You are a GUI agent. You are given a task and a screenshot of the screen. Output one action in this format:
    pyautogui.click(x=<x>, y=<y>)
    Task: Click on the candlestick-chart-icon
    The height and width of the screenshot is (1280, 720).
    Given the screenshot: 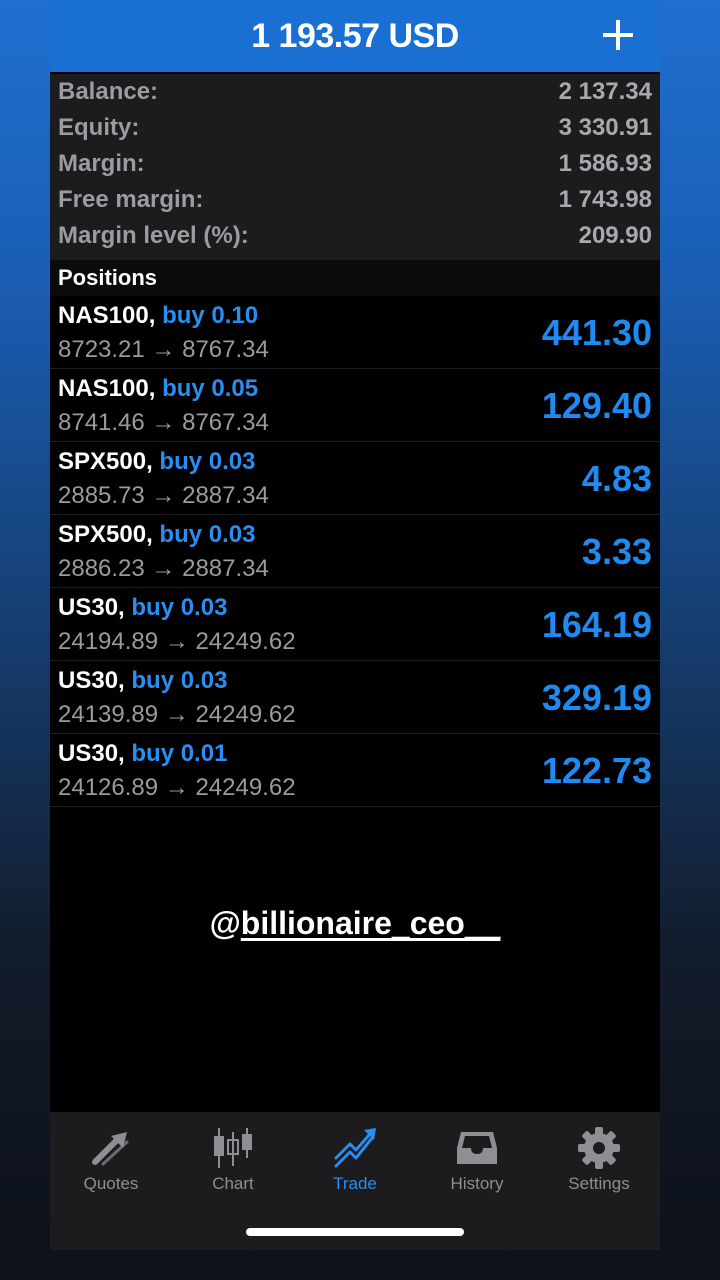 What is the action you would take?
    pyautogui.click(x=233, y=1148)
    